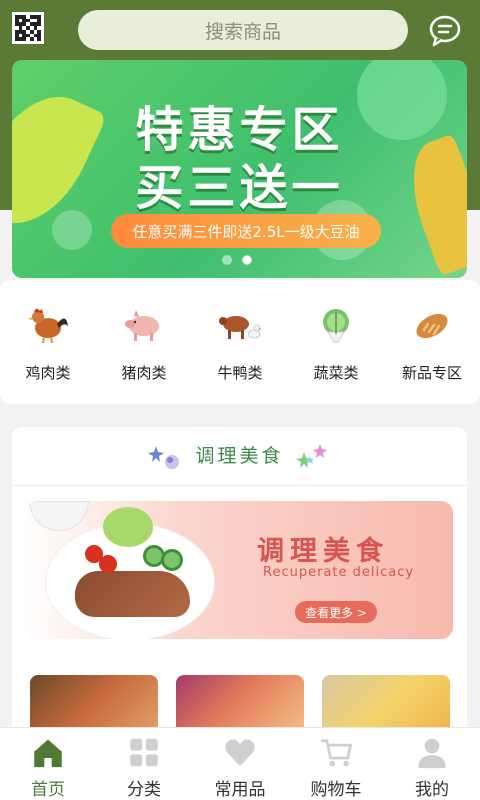  What do you see at coordinates (431, 373) in the screenshot?
I see `category-label: 新品专区` at bounding box center [431, 373].